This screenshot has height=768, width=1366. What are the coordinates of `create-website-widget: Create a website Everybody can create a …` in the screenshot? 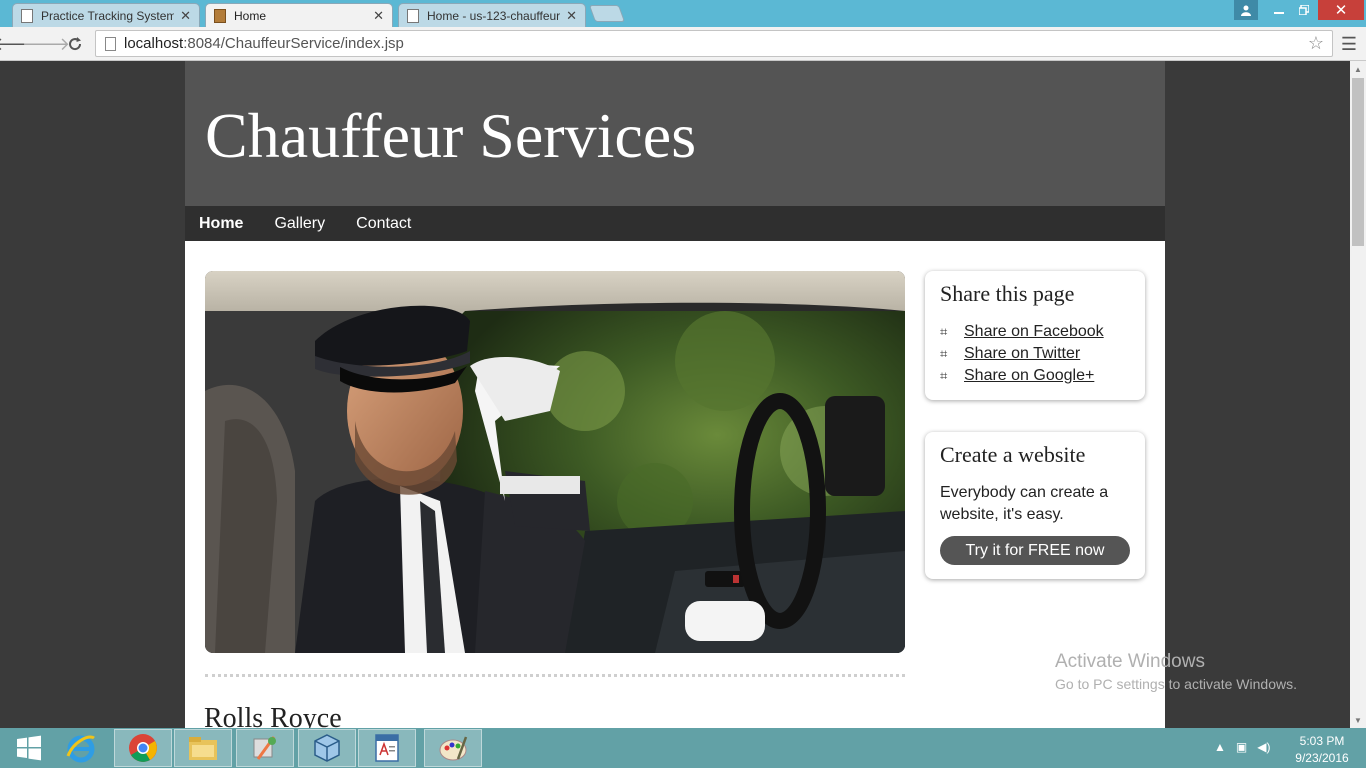 It's located at (1035, 505).